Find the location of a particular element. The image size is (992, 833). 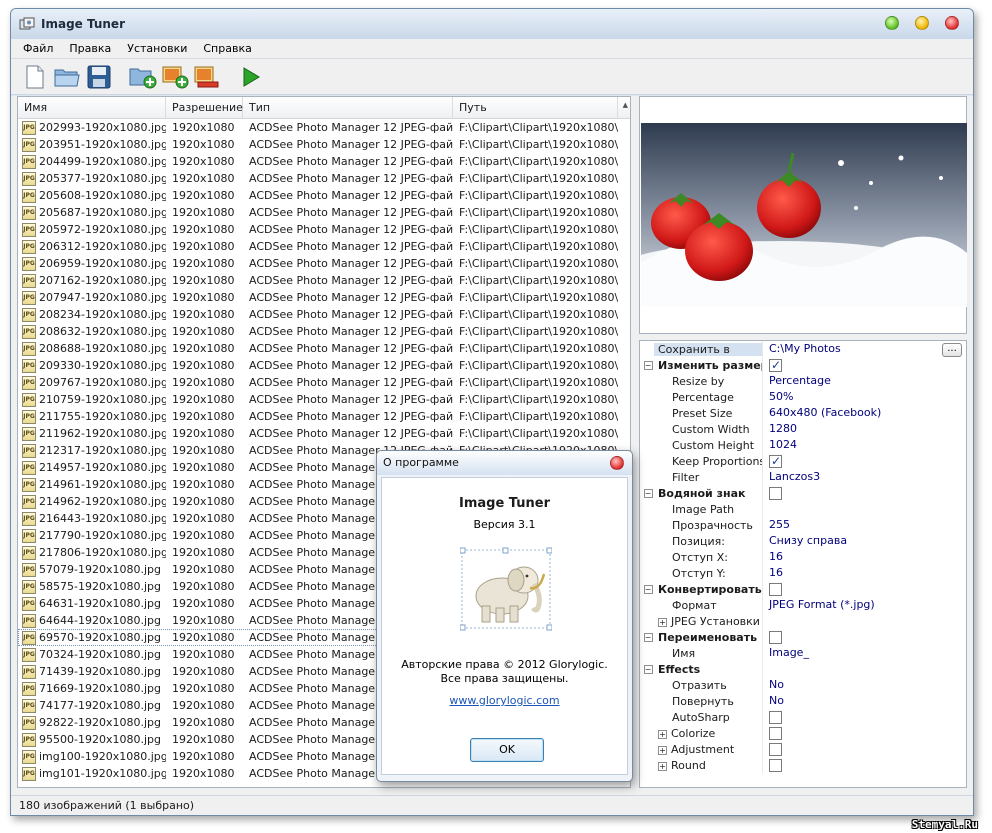

prop-row: Отразить No is located at coordinates (803, 685).